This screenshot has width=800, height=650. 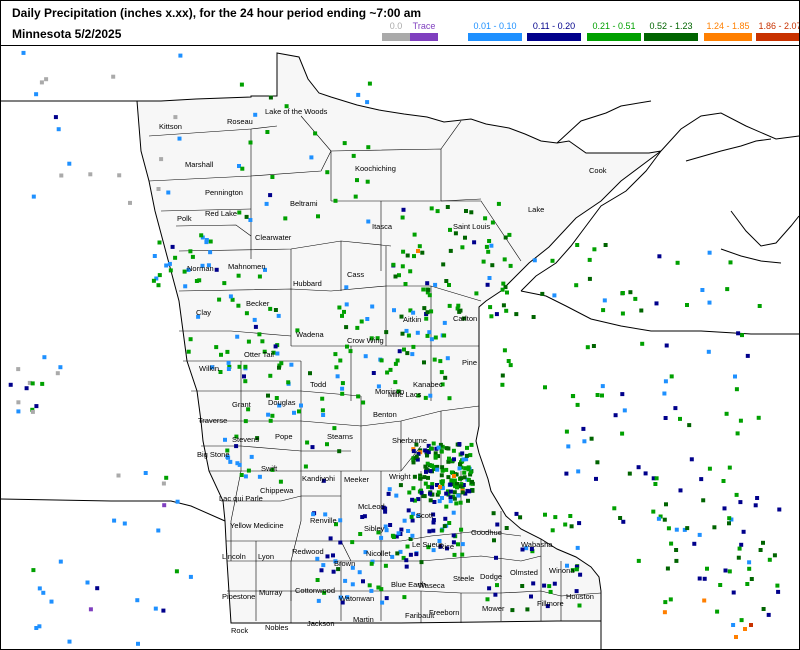 What do you see at coordinates (238, 596) in the screenshot?
I see `county-label: Pipestone` at bounding box center [238, 596].